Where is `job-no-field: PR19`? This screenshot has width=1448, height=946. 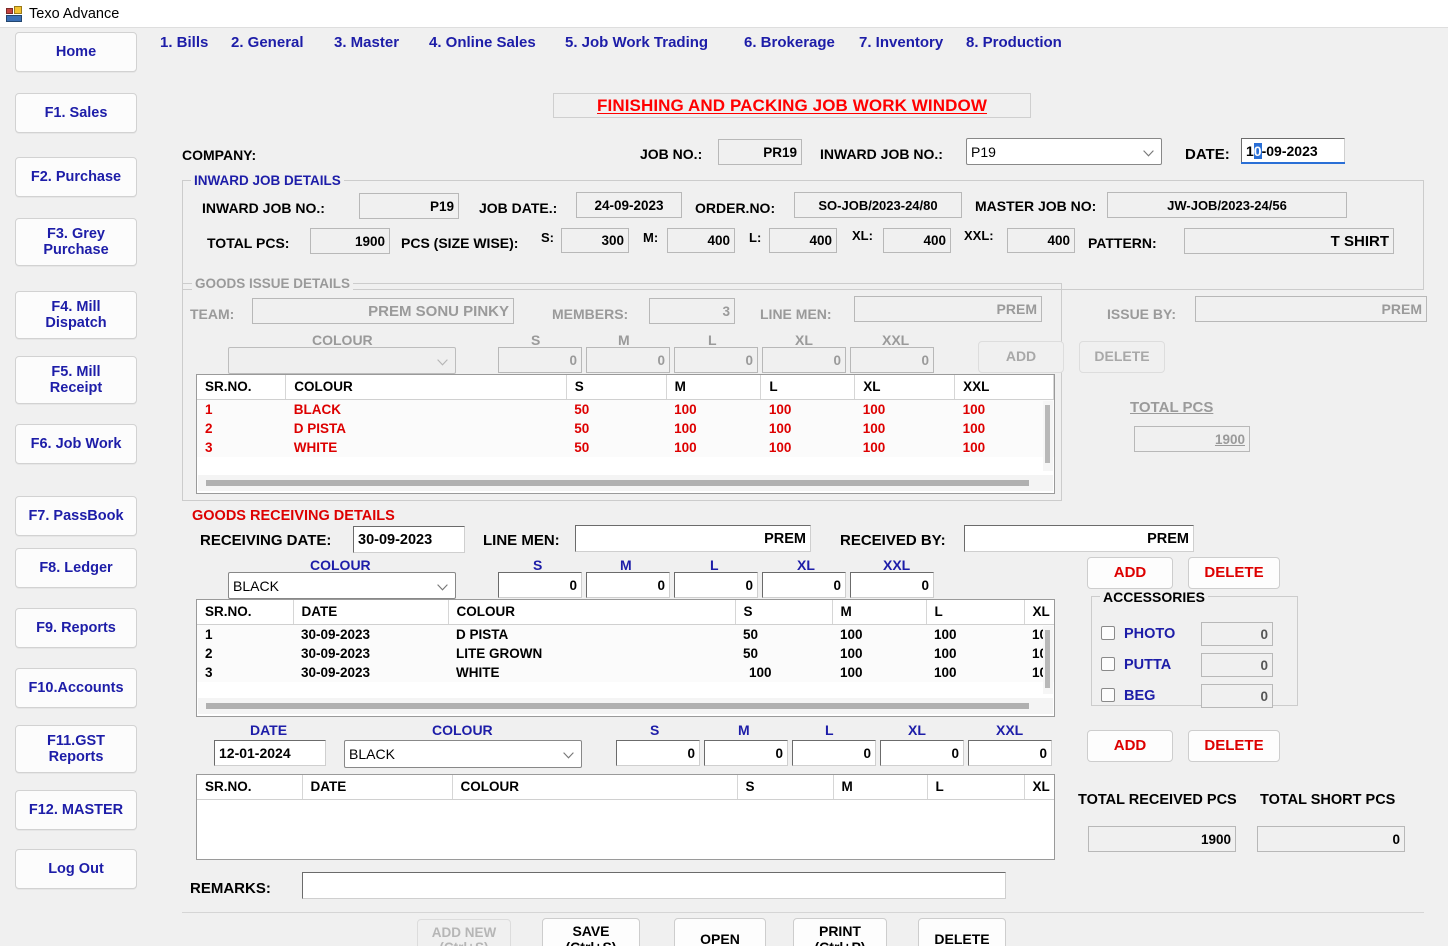
job-no-field: PR19 is located at coordinates (760, 152).